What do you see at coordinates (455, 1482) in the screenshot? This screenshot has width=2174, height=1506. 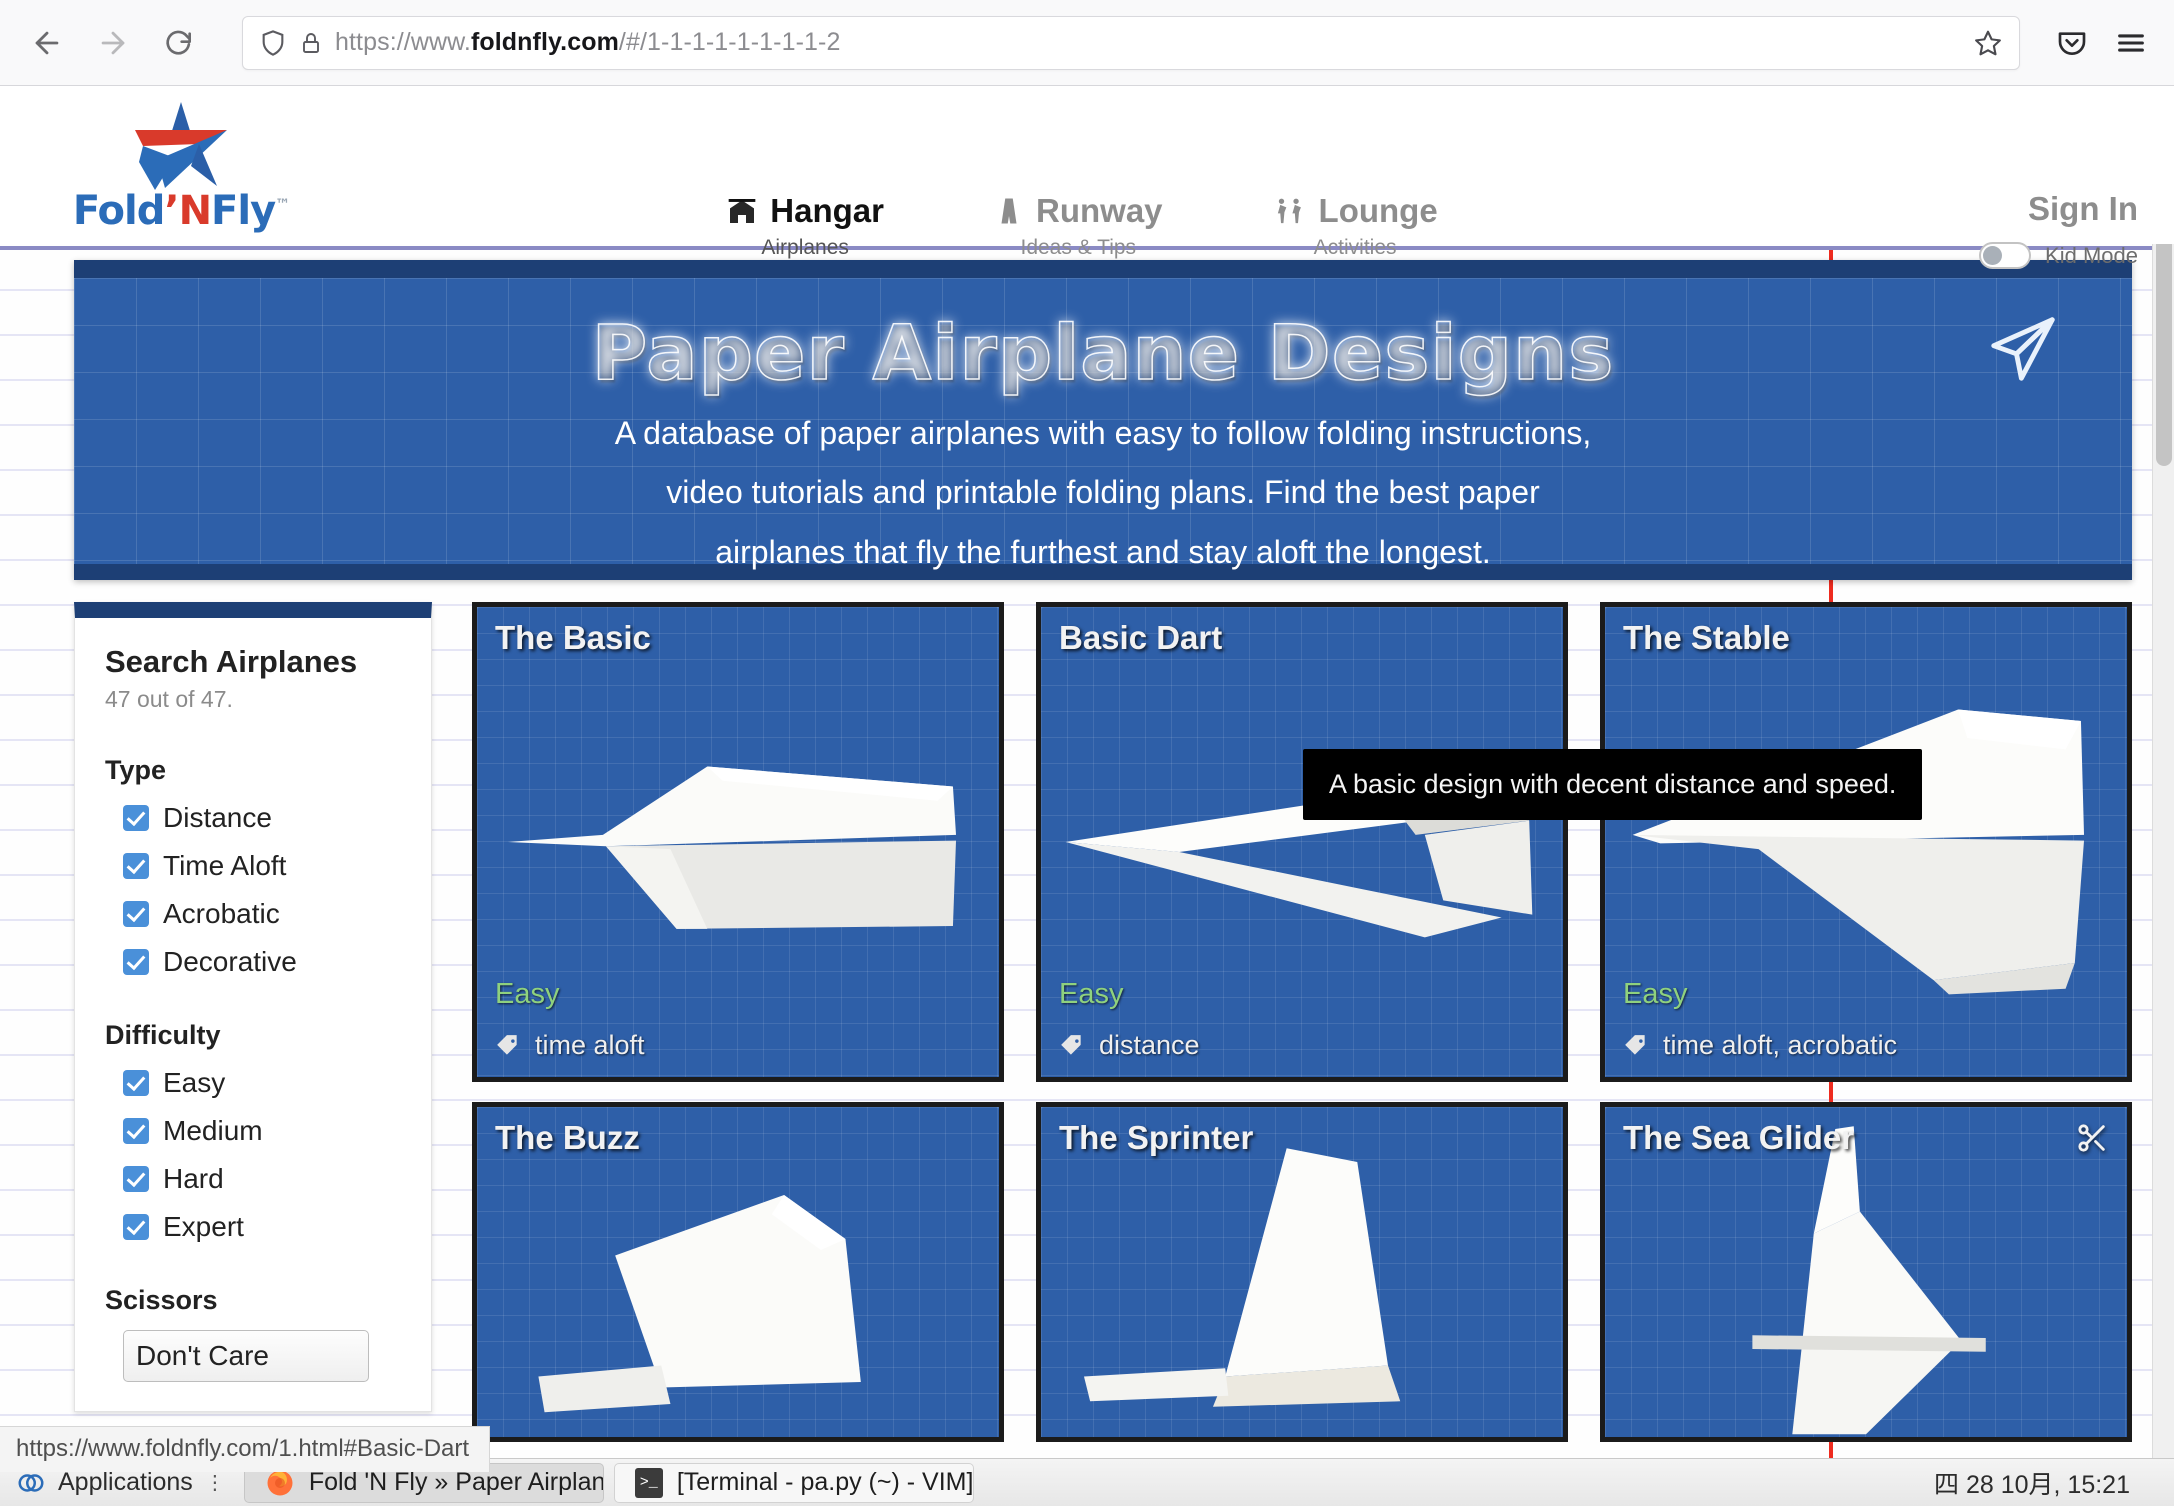 I see `taskbar-window-label: Fold 'N Fly » Paper Airplane···` at bounding box center [455, 1482].